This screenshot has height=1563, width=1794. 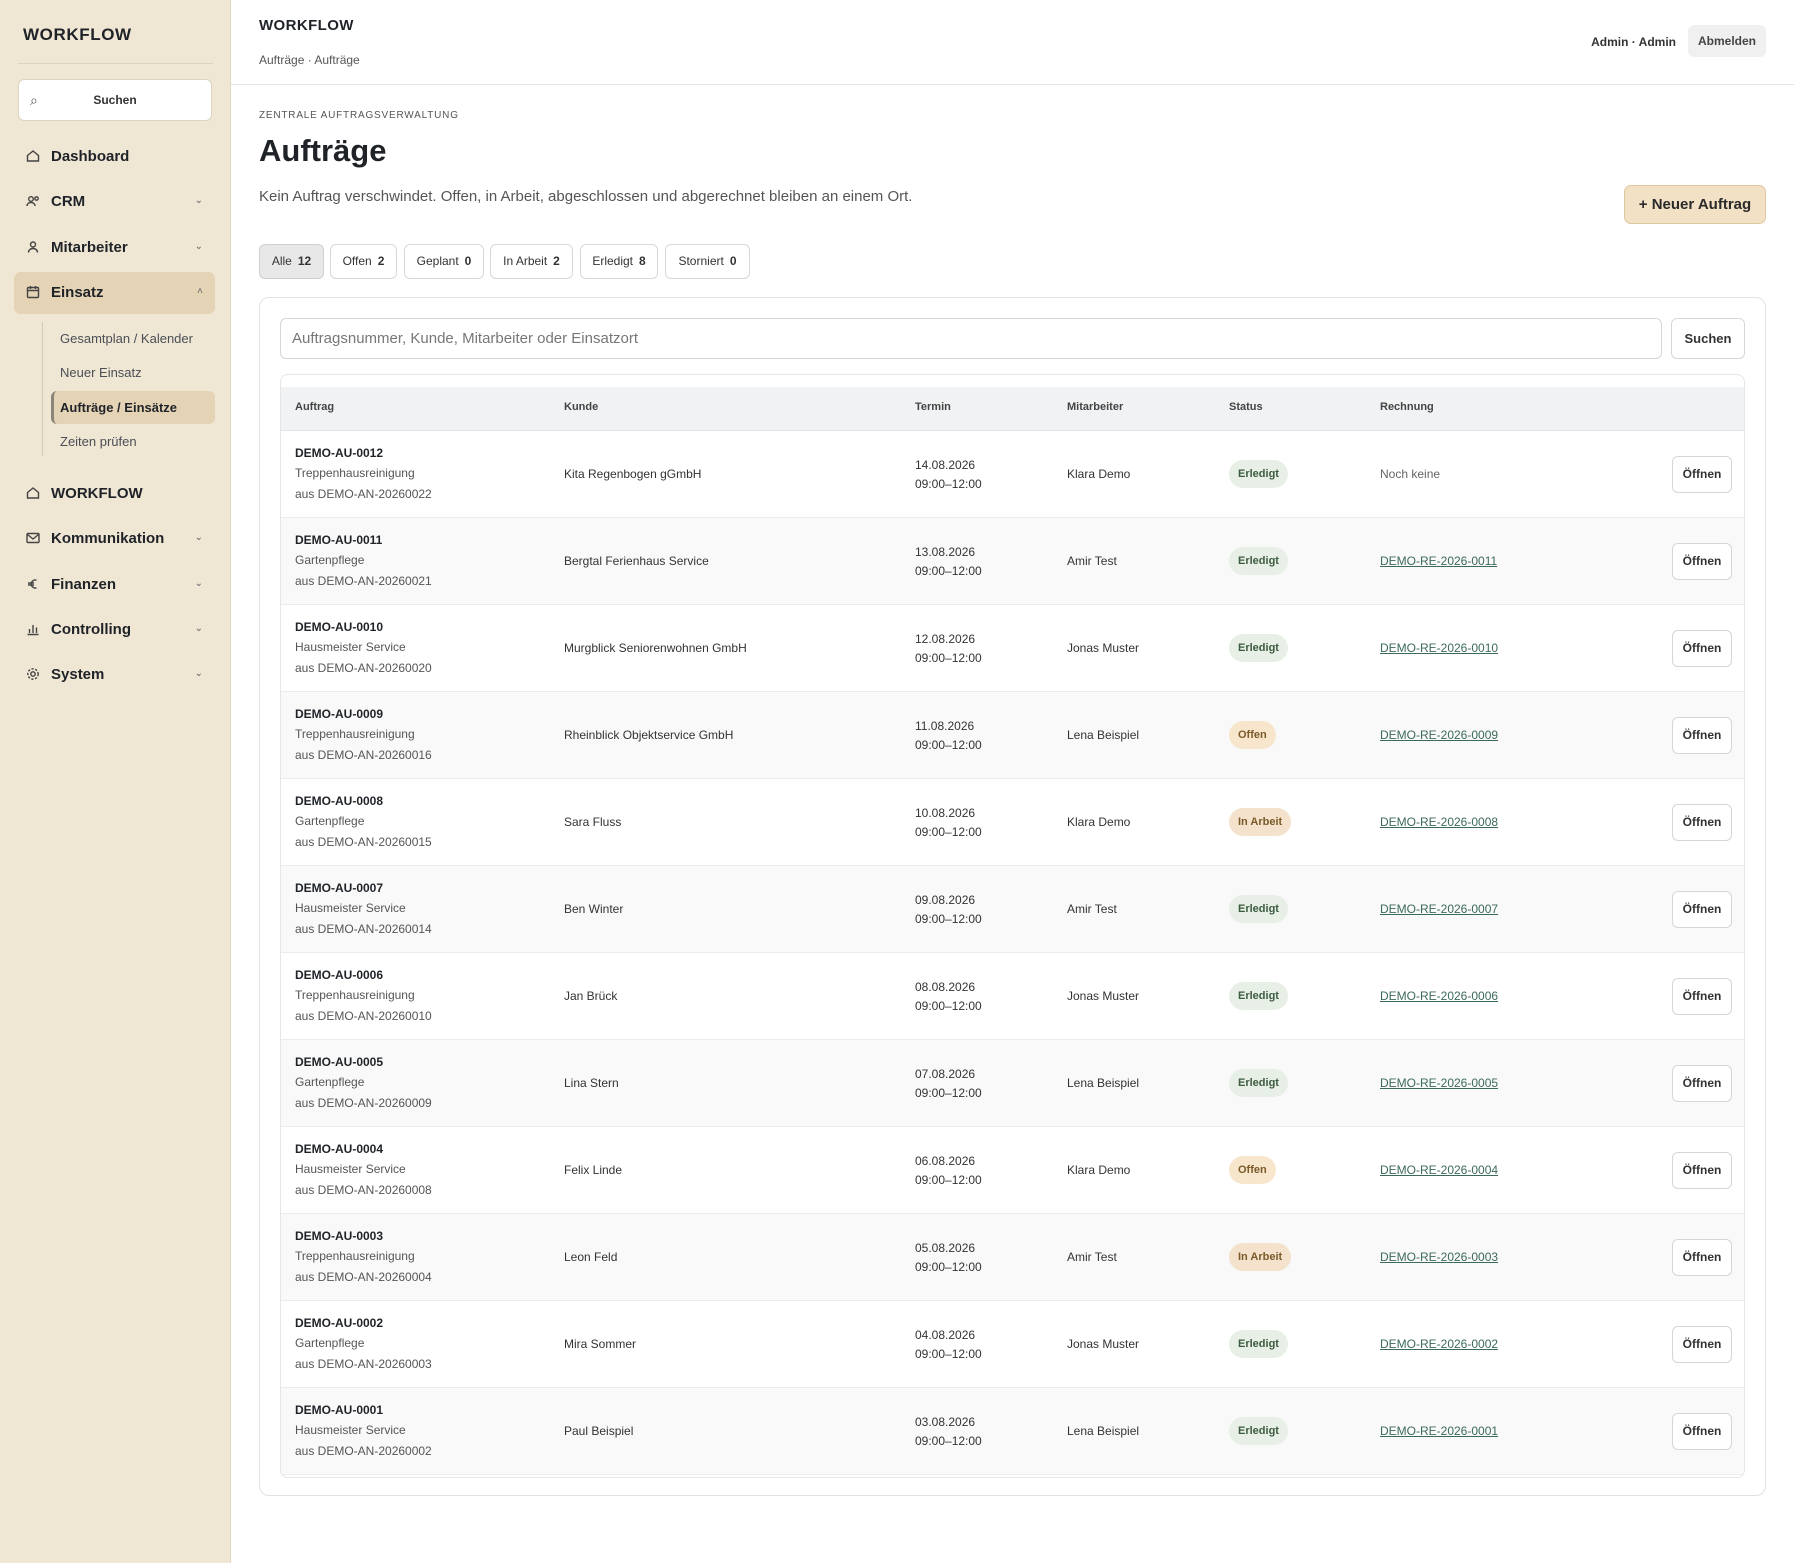 I want to click on customer-name: Jan Brück, so click(x=591, y=996).